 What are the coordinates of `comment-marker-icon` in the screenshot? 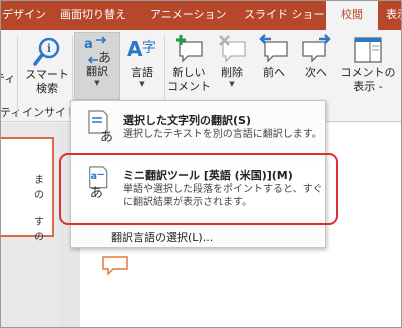 It's located at (116, 266).